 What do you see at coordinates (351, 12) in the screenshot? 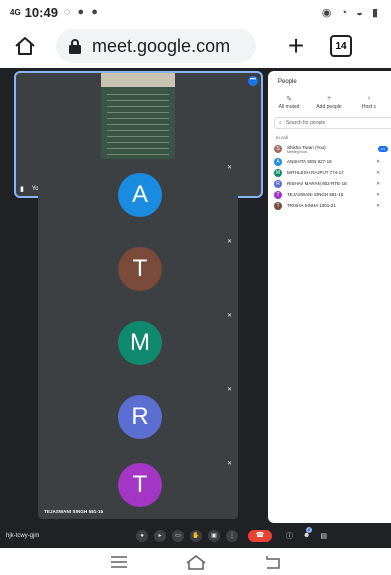
I see `system-icons: ◉ ◔ ◒ ▮` at bounding box center [351, 12].